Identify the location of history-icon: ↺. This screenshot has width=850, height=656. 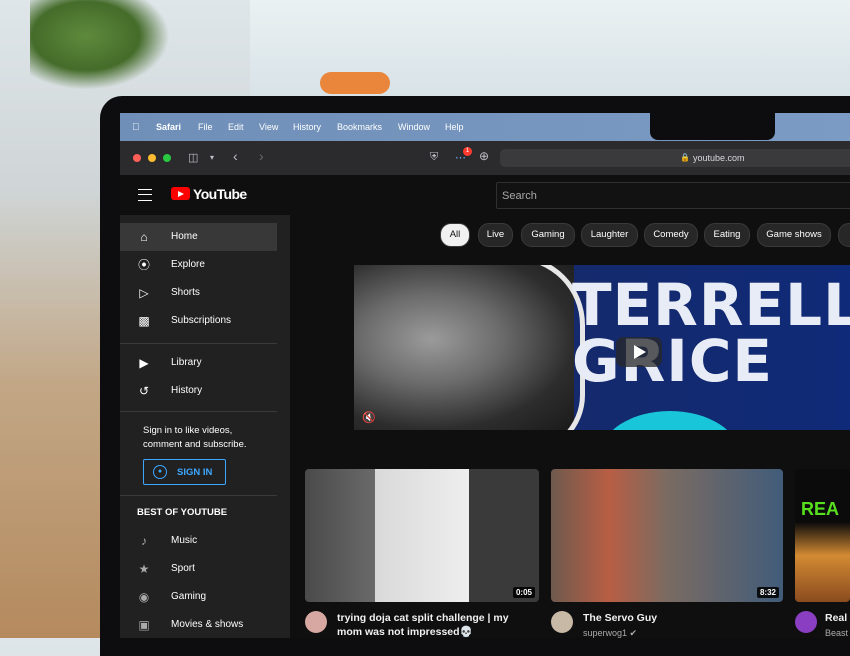
(144, 391).